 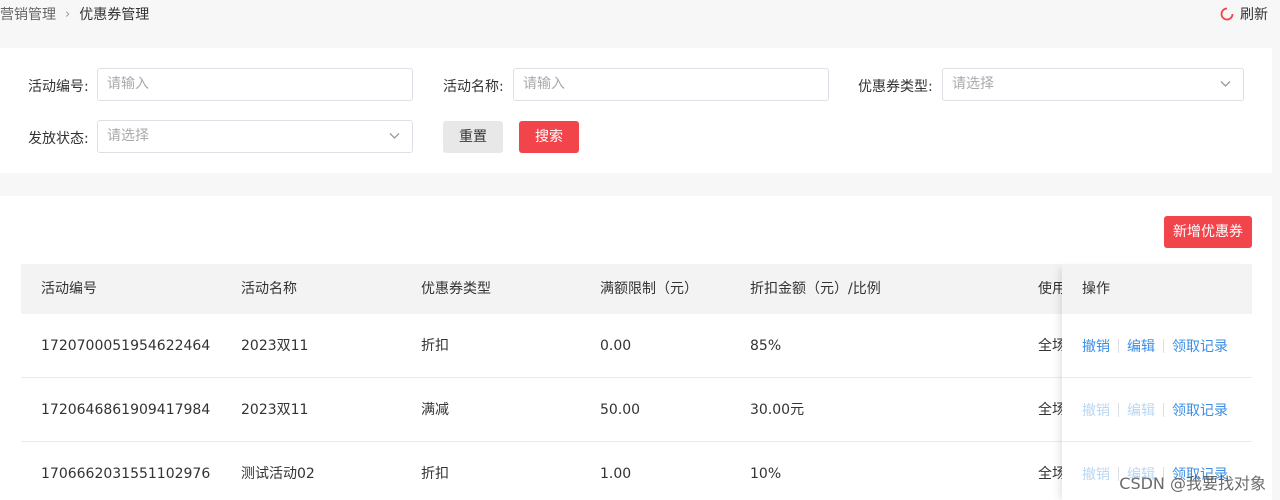 I want to click on refresh-icon, so click(x=1227, y=14).